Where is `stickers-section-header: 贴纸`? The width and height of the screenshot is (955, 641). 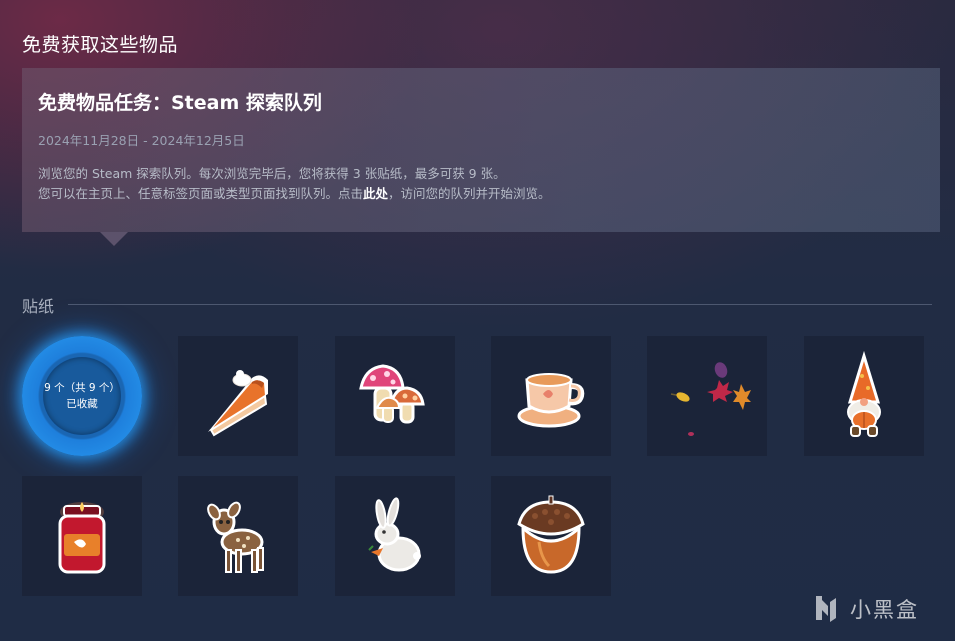 stickers-section-header: 贴纸 is located at coordinates (477, 304).